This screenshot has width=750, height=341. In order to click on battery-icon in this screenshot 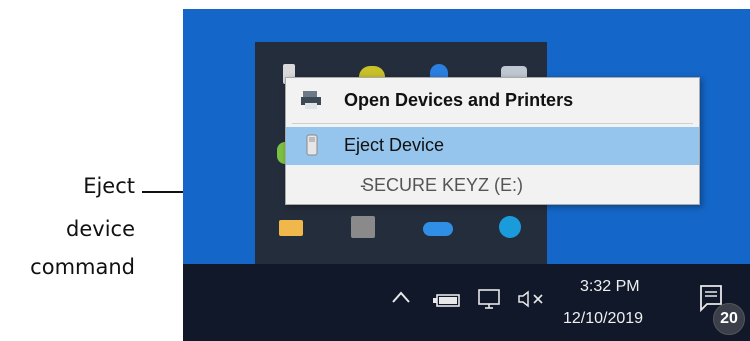, I will do `click(447, 302)`.